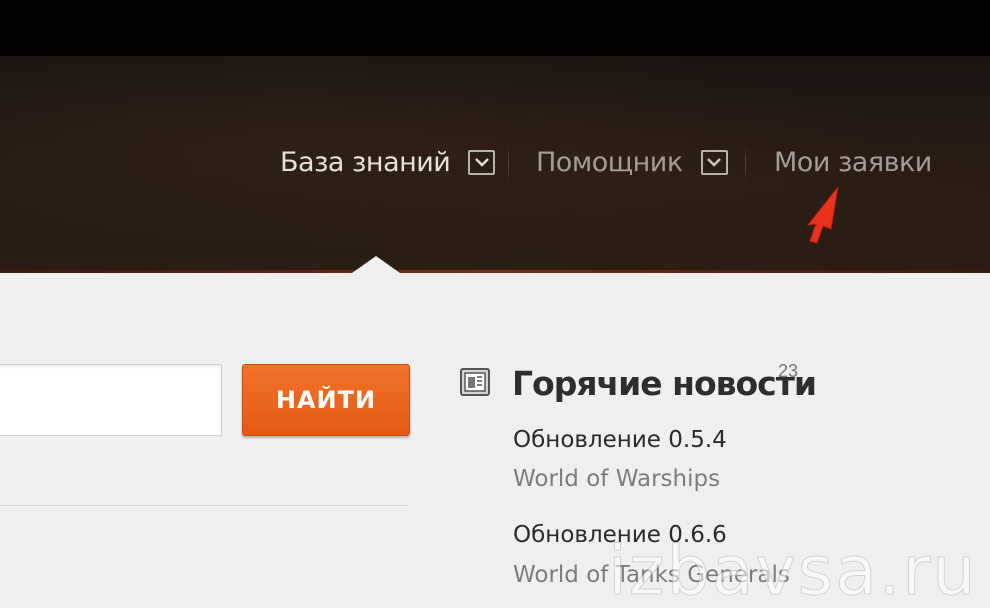 The width and height of the screenshot is (990, 608). Describe the element at coordinates (792, 570) in the screenshot. I see `watermark: izbavsa.ru` at that location.